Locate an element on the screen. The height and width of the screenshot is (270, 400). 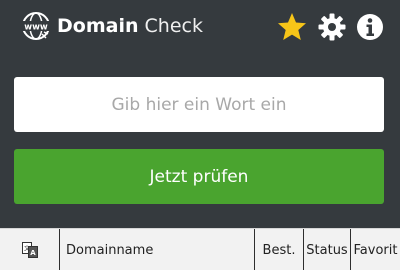
app-title-light: Check is located at coordinates (170, 26).